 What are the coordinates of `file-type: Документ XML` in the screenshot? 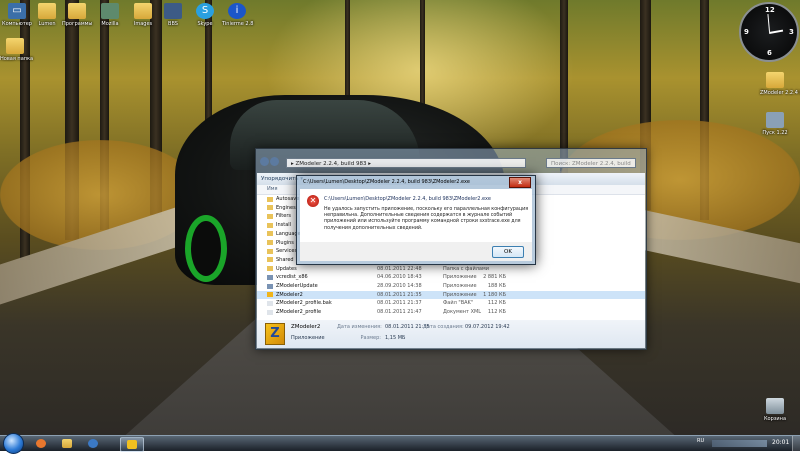 It's located at (462, 312).